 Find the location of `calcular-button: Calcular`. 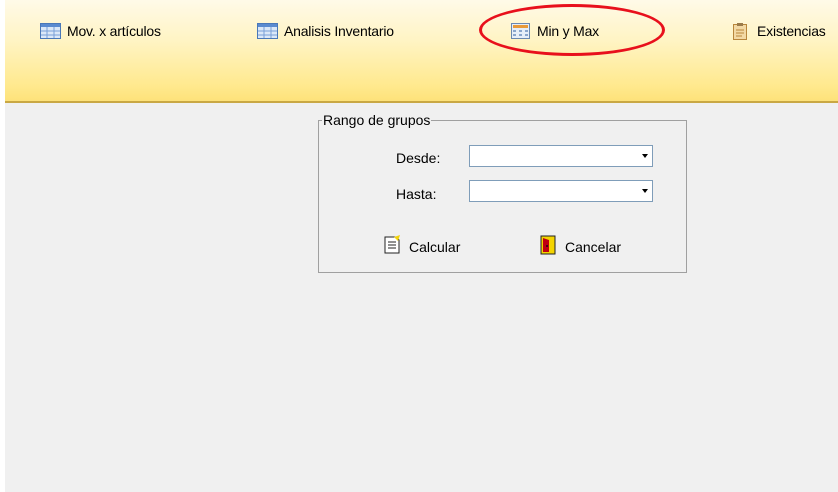

calcular-button: Calcular is located at coordinates (421, 246).